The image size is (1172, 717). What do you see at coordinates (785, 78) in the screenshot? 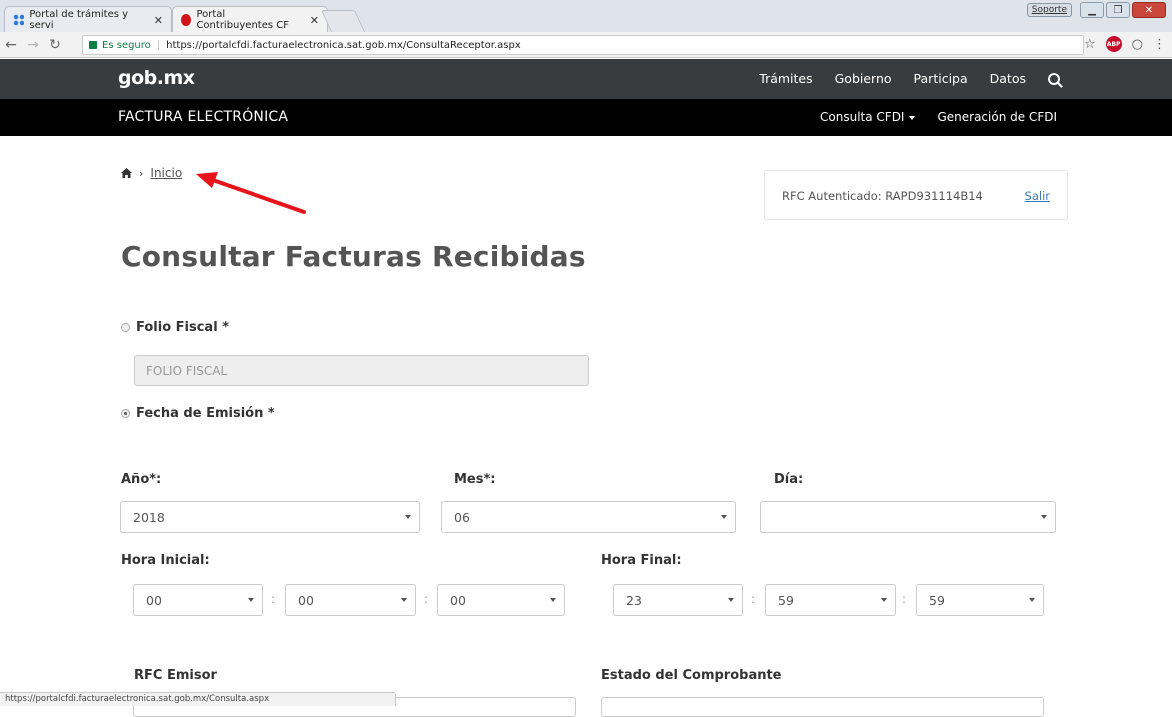
I see `nav-tramites: Trámites` at bounding box center [785, 78].